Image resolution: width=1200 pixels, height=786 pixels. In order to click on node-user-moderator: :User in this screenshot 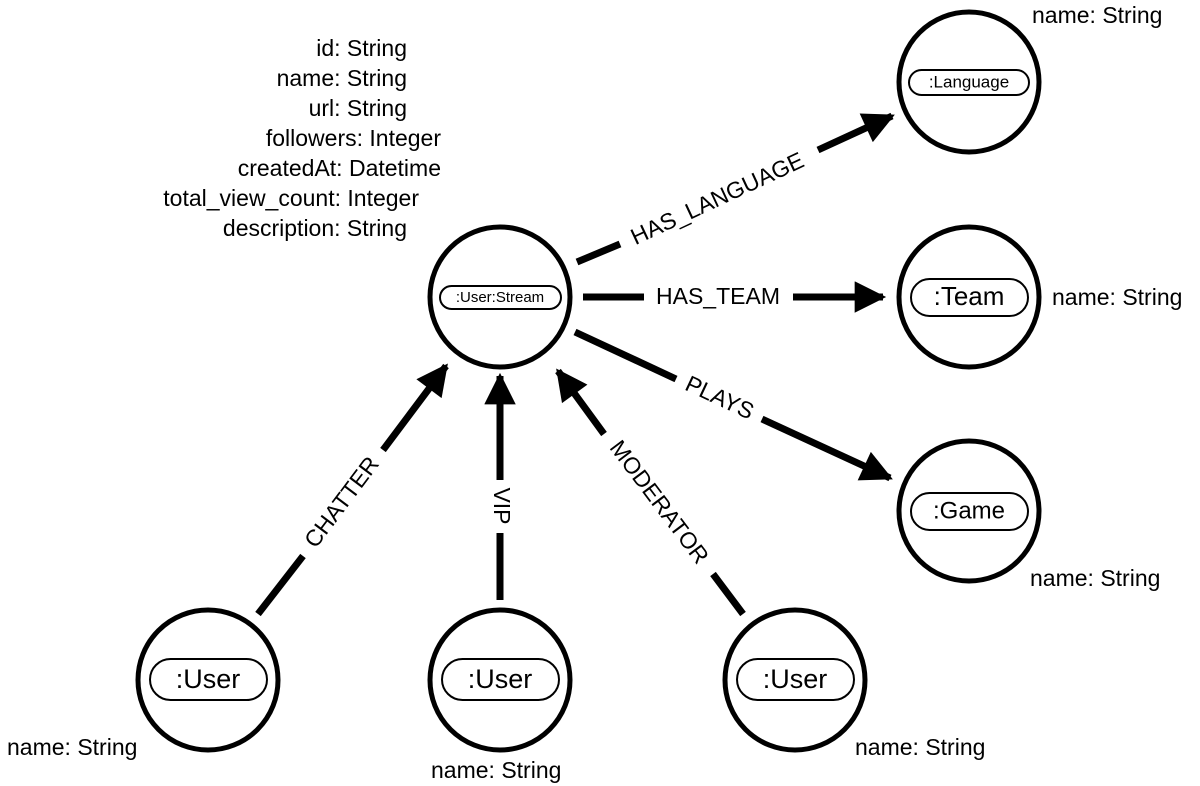, I will do `click(795, 680)`.